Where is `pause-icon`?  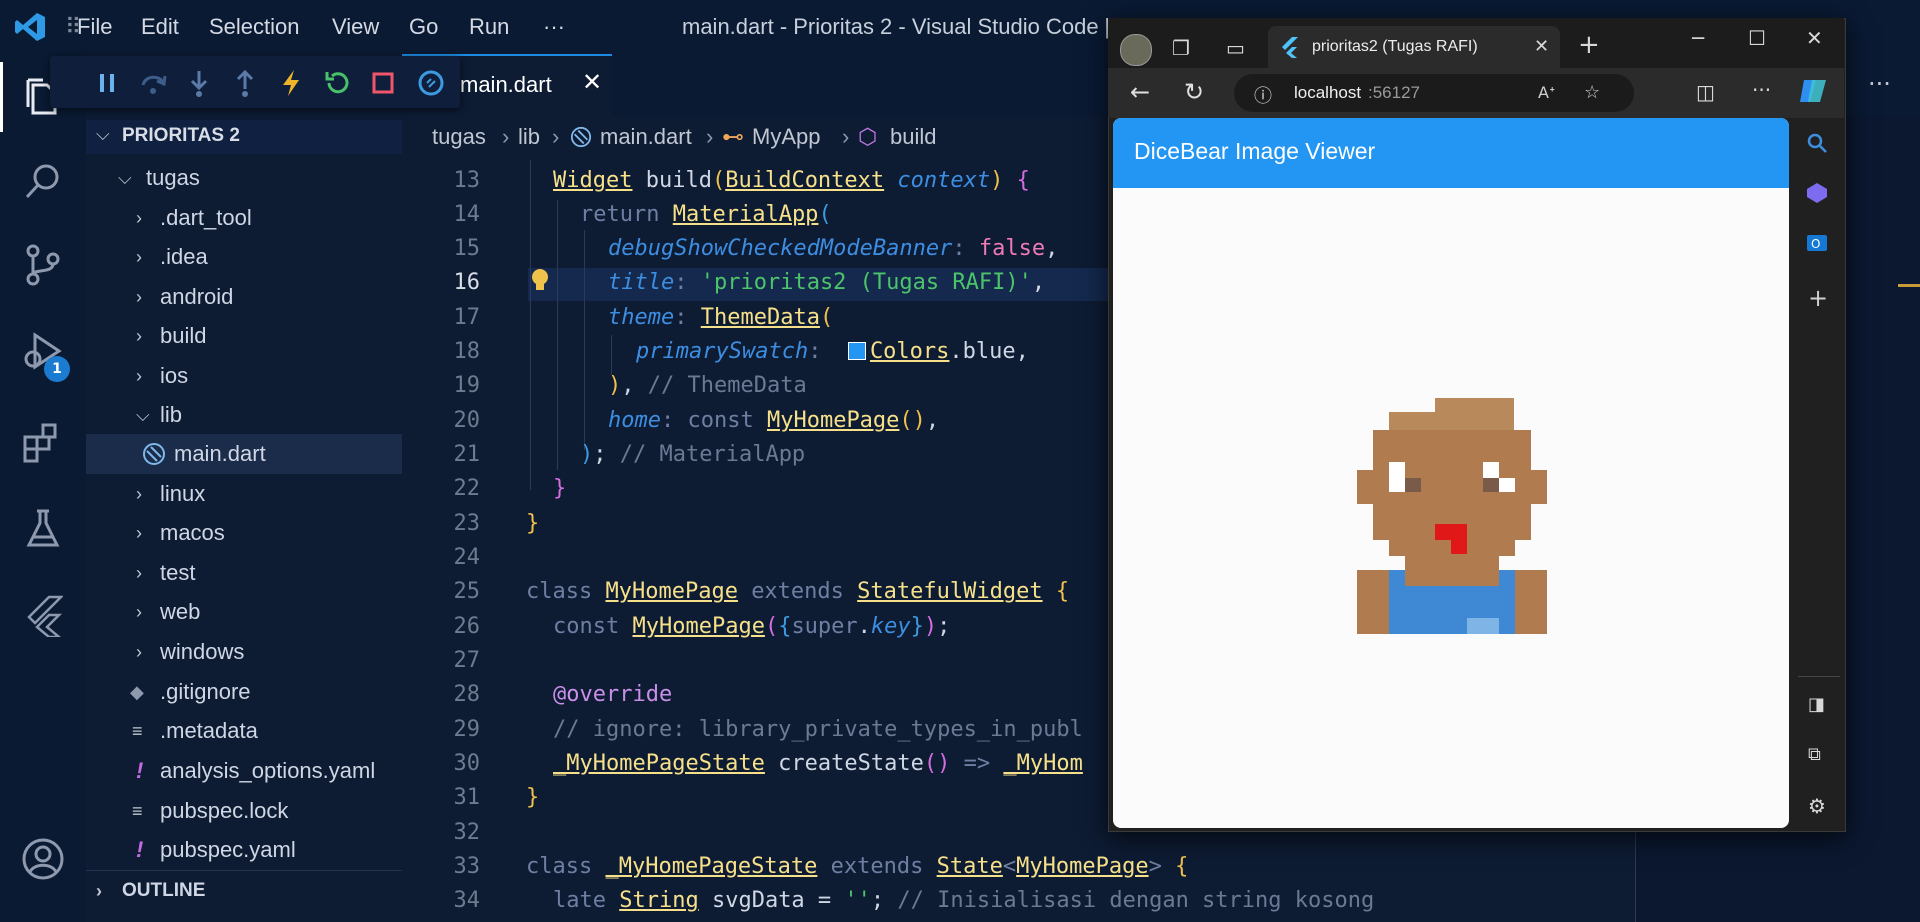 pause-icon is located at coordinates (107, 83).